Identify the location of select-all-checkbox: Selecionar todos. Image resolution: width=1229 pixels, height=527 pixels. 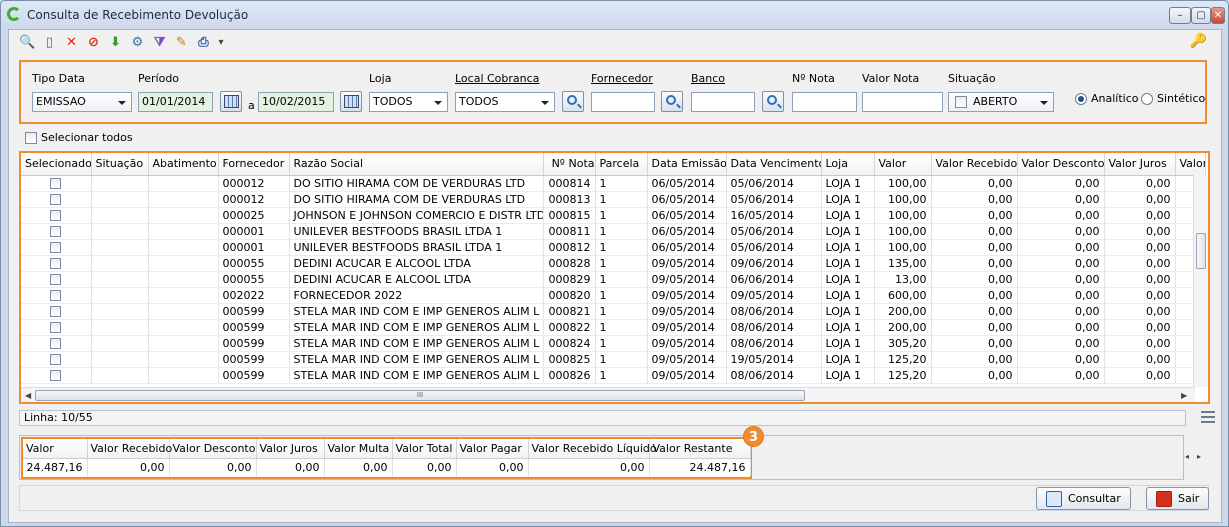
(79, 137).